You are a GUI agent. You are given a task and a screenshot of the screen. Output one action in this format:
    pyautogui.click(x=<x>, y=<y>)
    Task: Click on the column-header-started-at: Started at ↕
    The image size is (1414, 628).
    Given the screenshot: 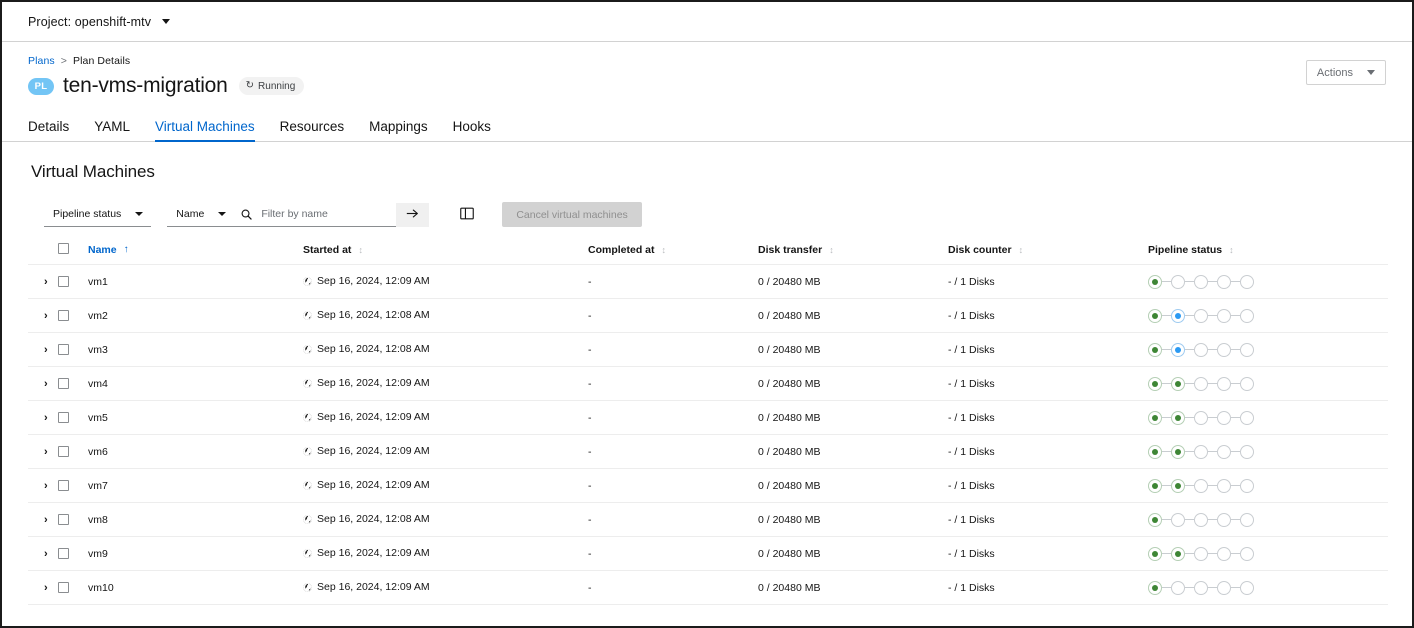 What is the action you would take?
    pyautogui.click(x=445, y=251)
    